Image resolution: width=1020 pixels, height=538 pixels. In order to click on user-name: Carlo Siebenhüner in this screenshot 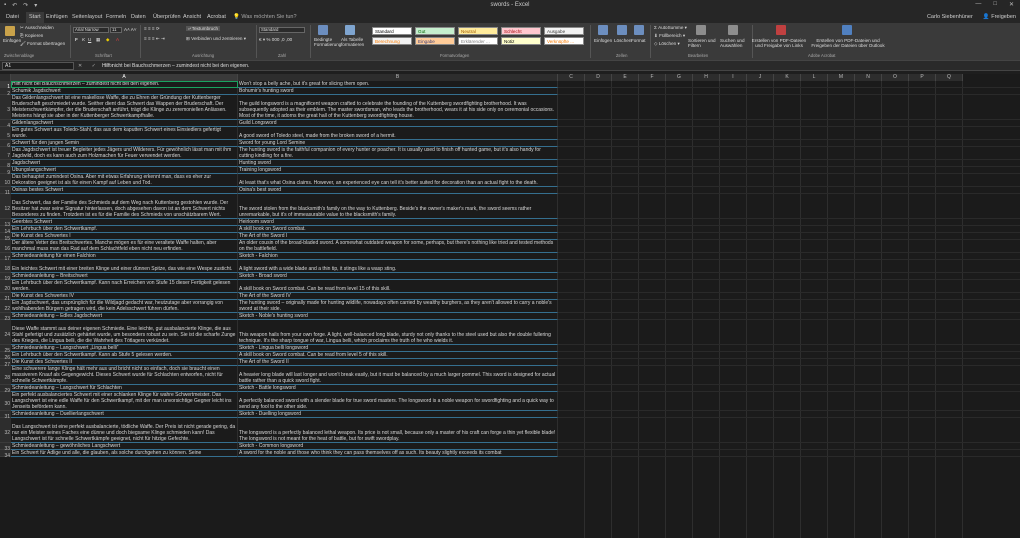, I will do `click(950, 17)`.